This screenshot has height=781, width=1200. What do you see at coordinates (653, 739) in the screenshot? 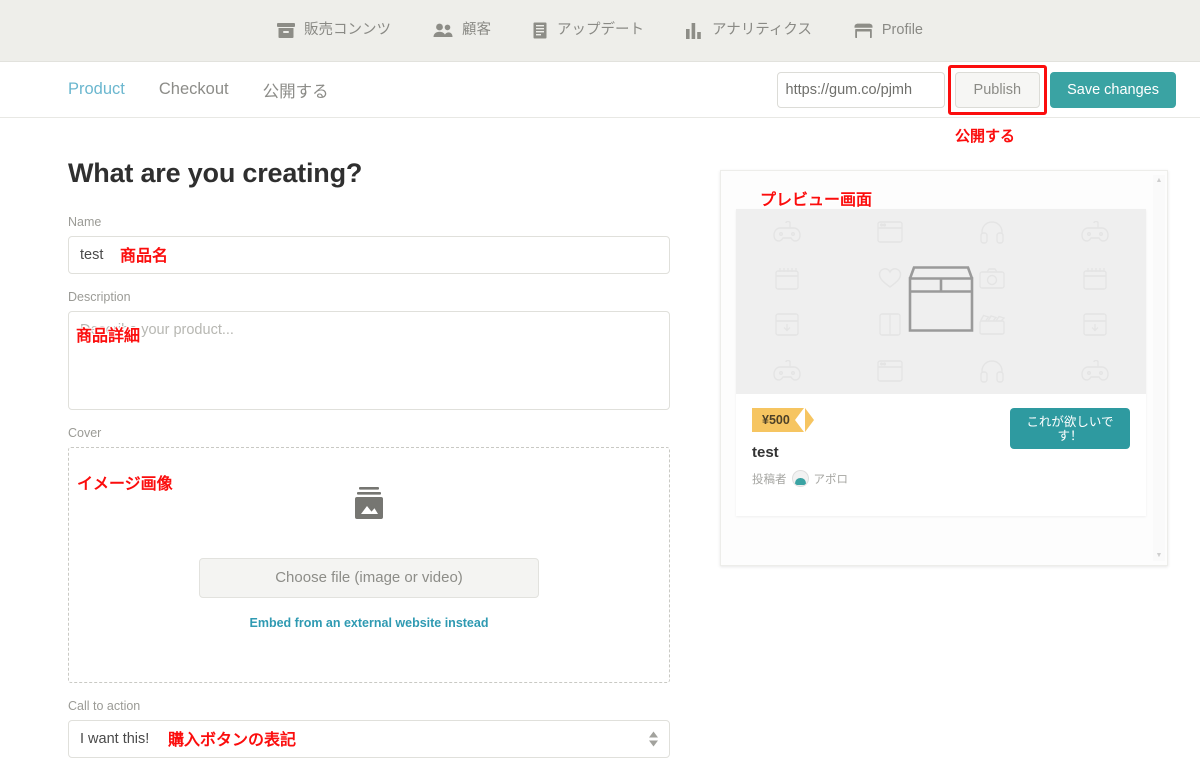
I see `stepper-arrows-icon` at bounding box center [653, 739].